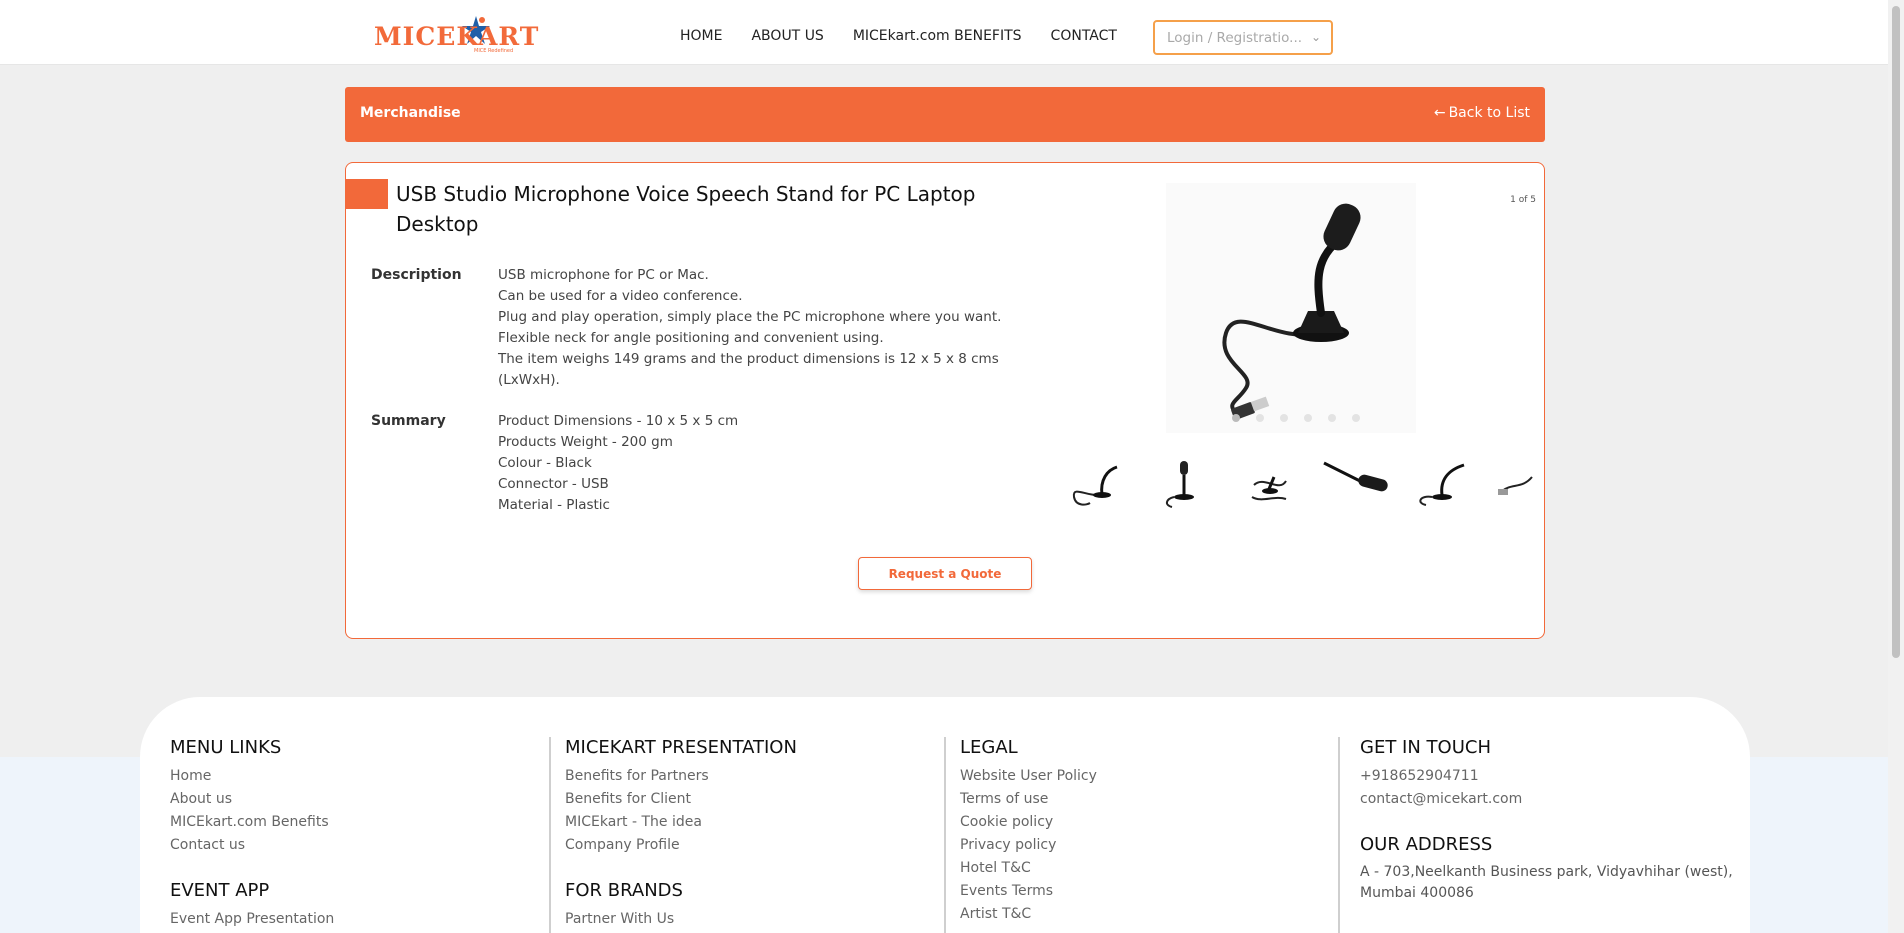 The width and height of the screenshot is (1904, 933). Describe the element at coordinates (585, 442) in the screenshot. I see `summary-line: Products Weight - 200 gm` at that location.